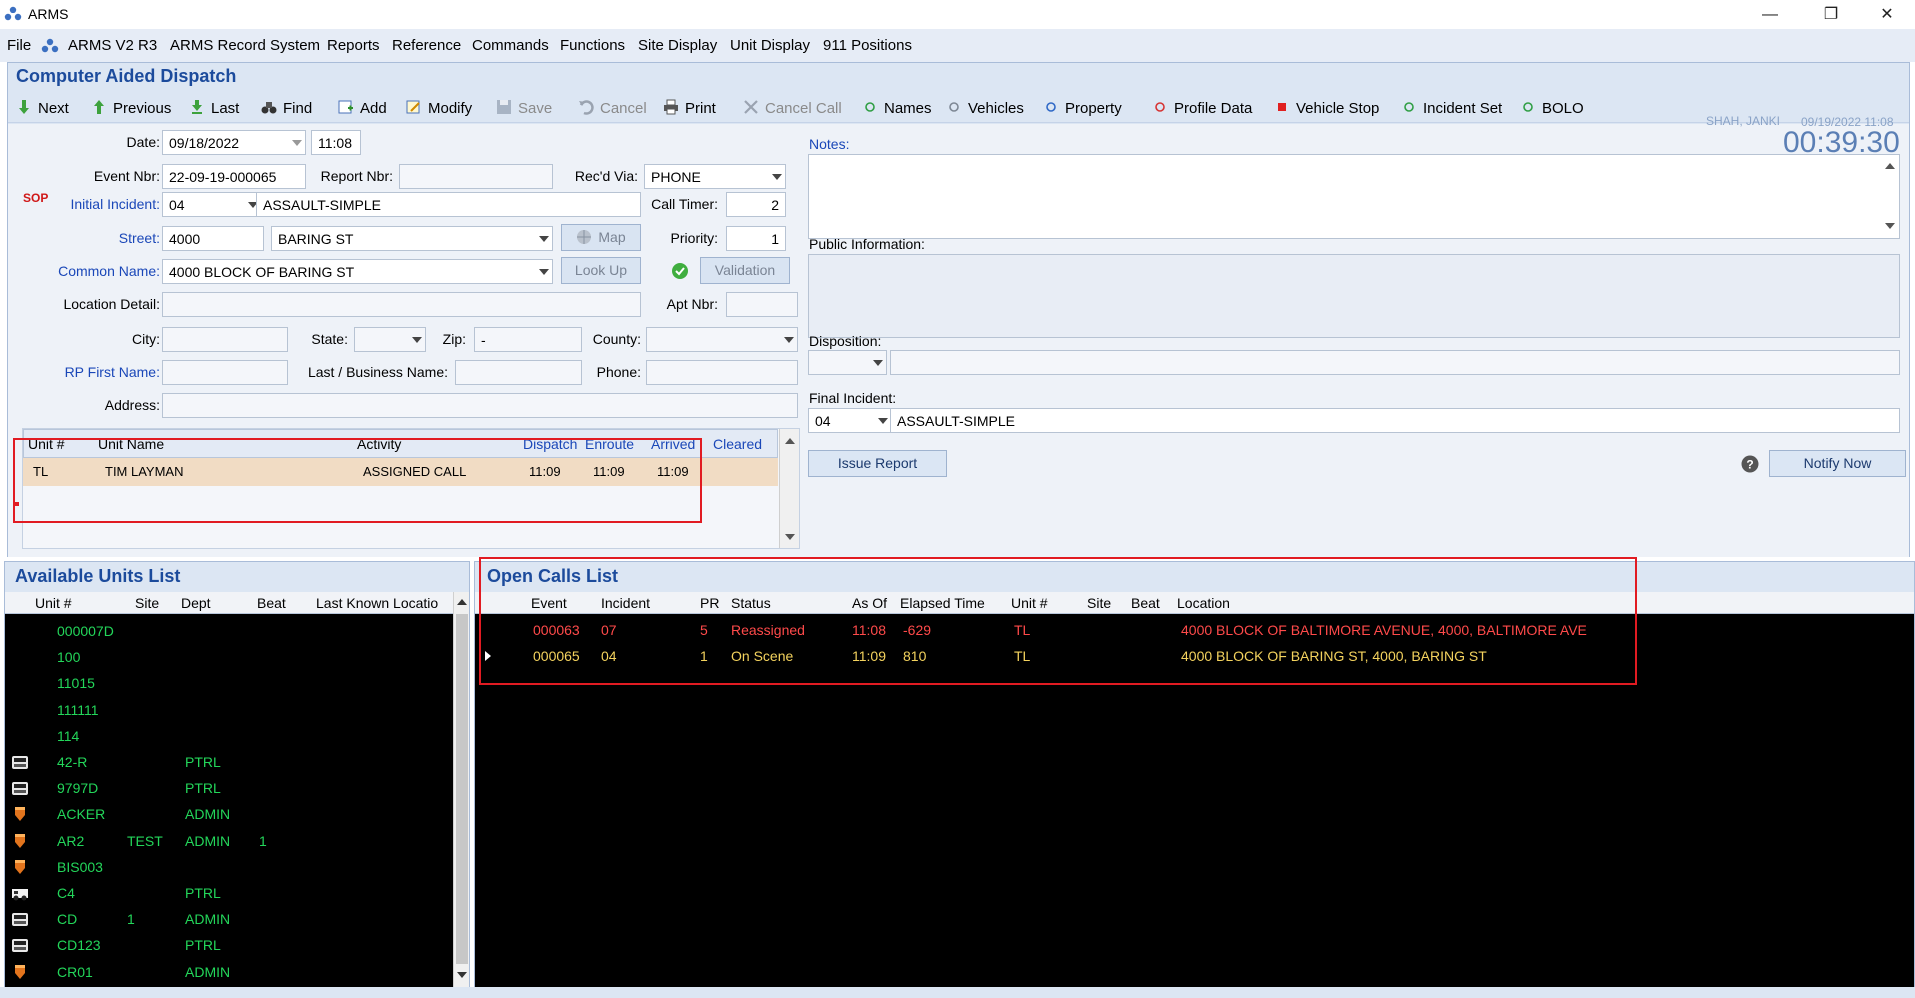 This screenshot has width=1915, height=998. I want to click on state-select, so click(390, 339).